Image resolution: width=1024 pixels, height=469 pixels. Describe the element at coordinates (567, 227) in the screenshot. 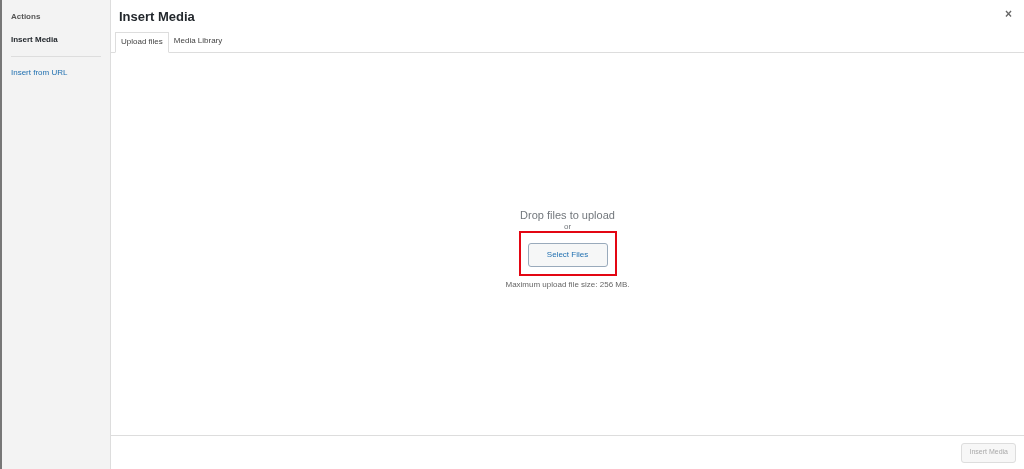

I see `or-text: or` at that location.